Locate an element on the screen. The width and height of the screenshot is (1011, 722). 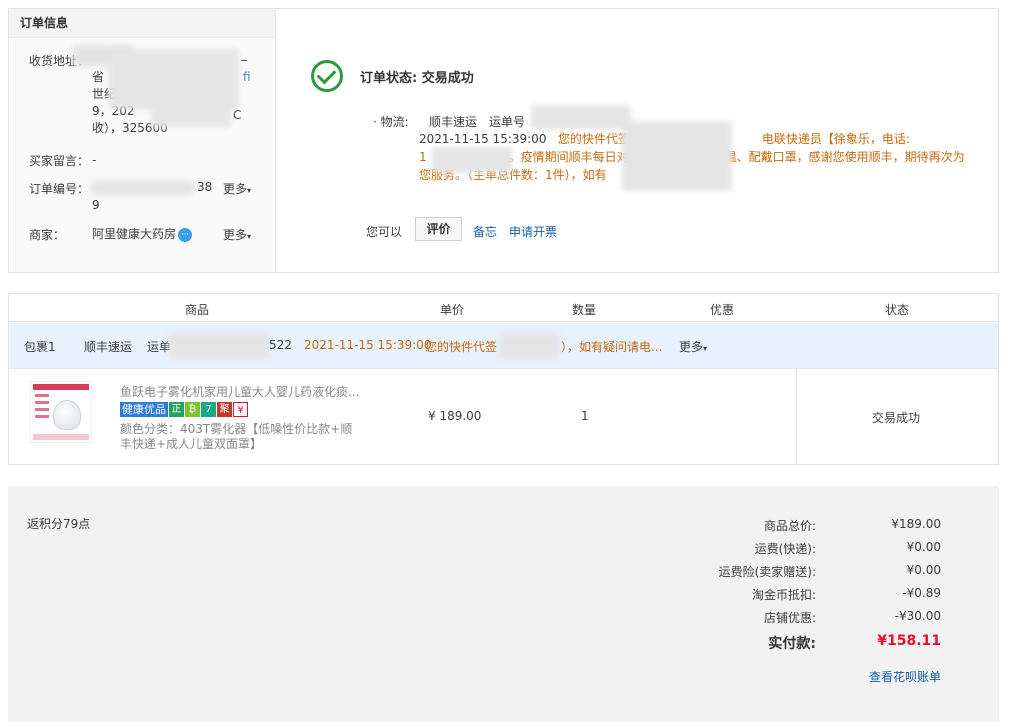
coin-deduction-label: 淘金币抵扣: is located at coordinates (783, 595).